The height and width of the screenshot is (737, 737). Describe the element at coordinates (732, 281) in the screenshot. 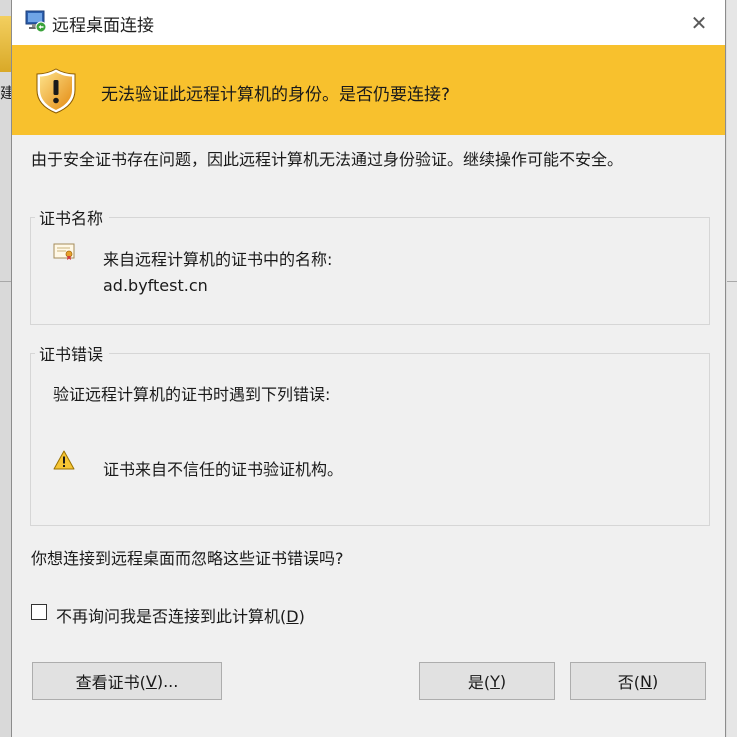

I see `background-window-edge` at that location.